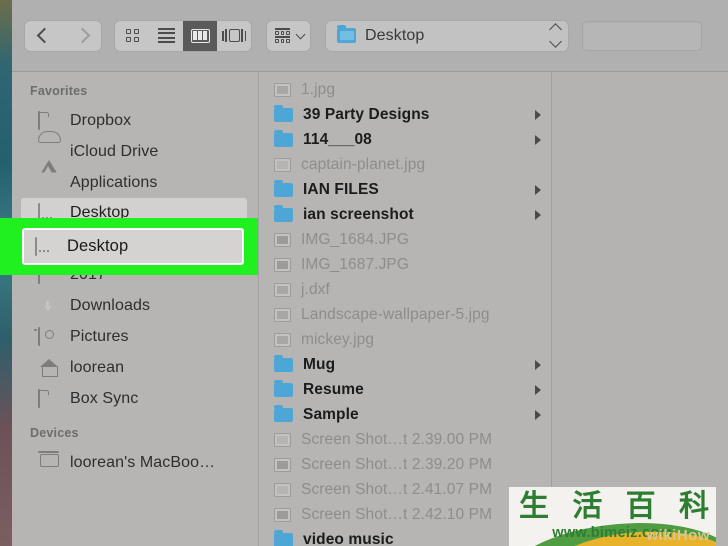 The width and height of the screenshot is (728, 546). I want to click on file-name: Screen Shot…t 2.42.10 PM, so click(397, 514).